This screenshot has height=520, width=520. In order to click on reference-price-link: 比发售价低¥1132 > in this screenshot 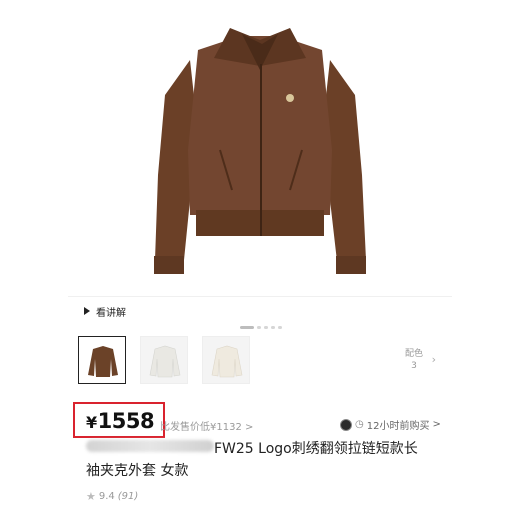, I will do `click(206, 425)`.